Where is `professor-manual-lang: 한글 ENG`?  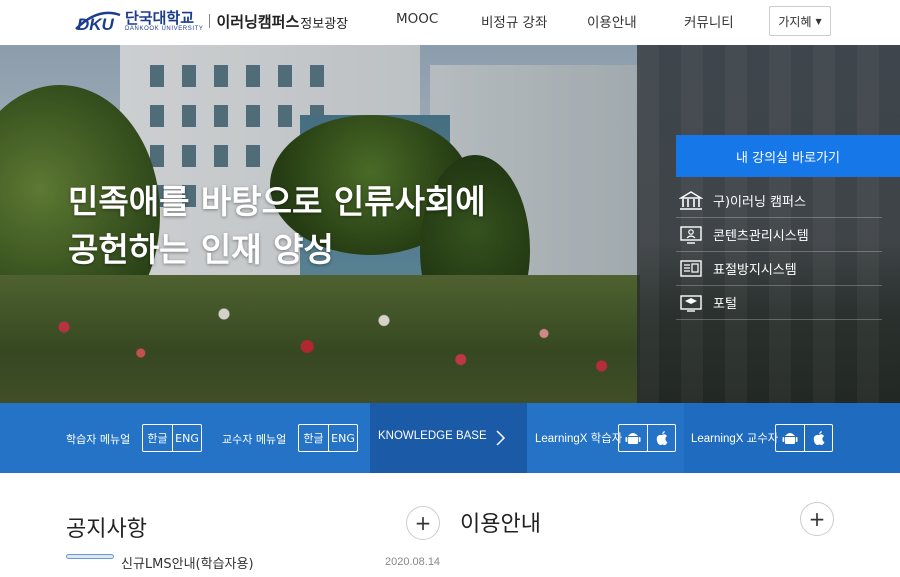
professor-manual-lang: 한글 ENG is located at coordinates (328, 438).